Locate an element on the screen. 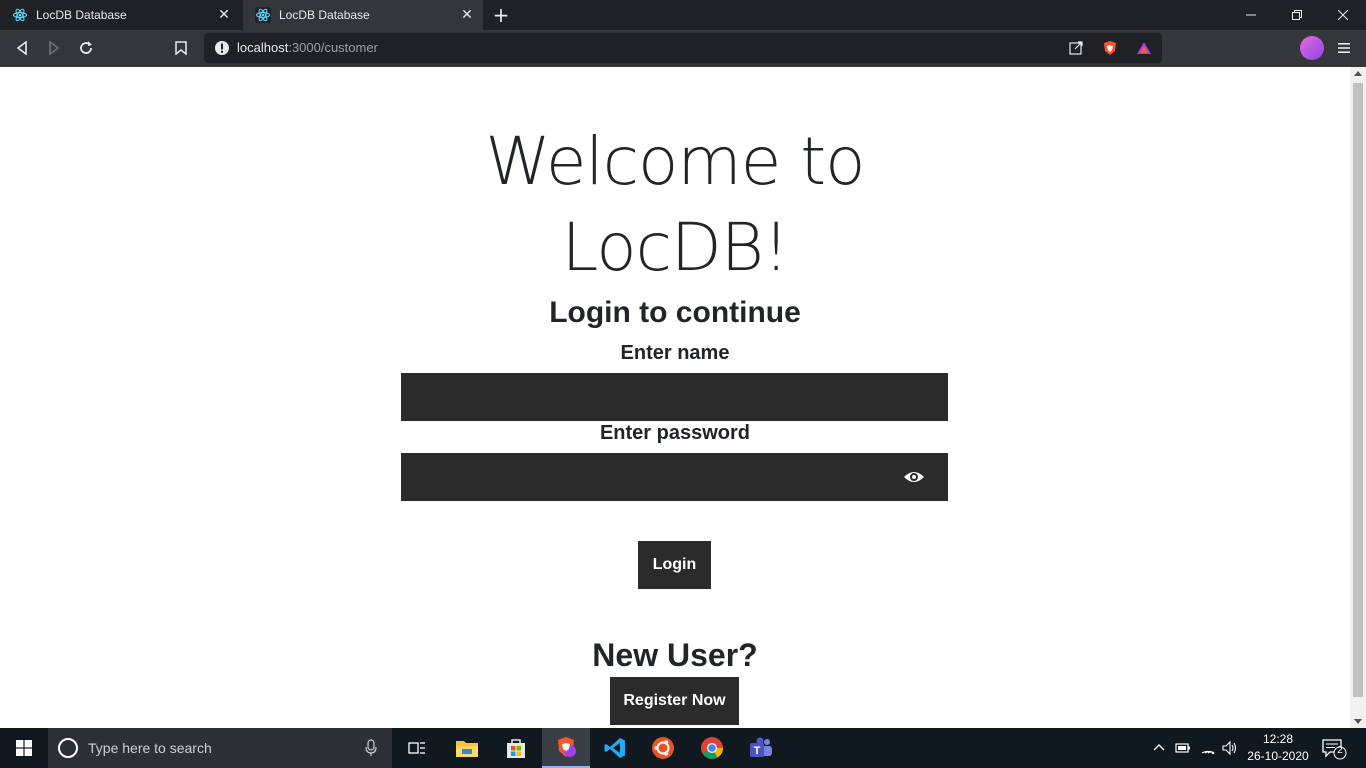 This screenshot has height=768, width=1366. volume-icon is located at coordinates (1230, 748).